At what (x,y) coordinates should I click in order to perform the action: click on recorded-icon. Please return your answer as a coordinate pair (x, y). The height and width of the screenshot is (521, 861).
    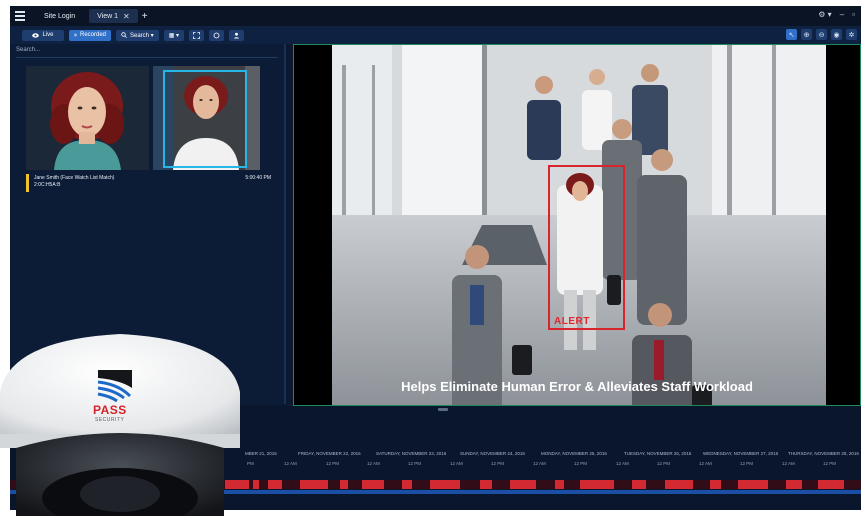
    Looking at the image, I should click on (75, 35).